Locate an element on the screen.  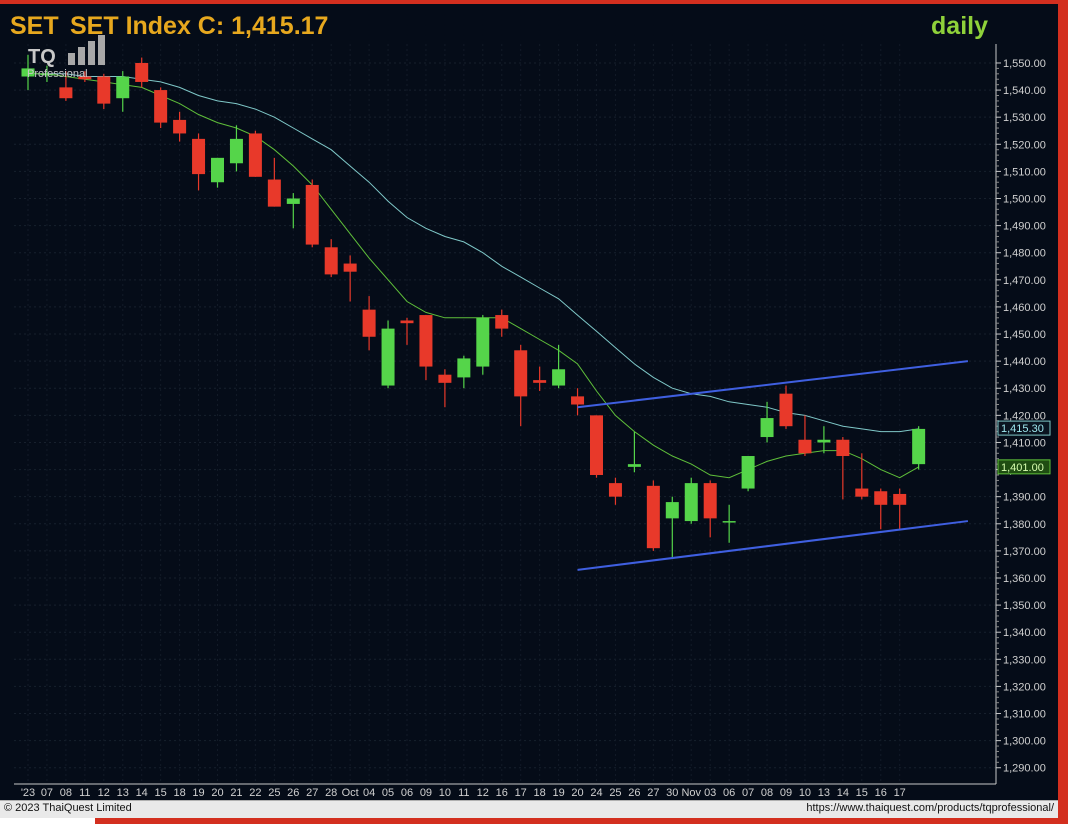
y-tick-label: 1,510.00 is located at coordinates (1024, 172).